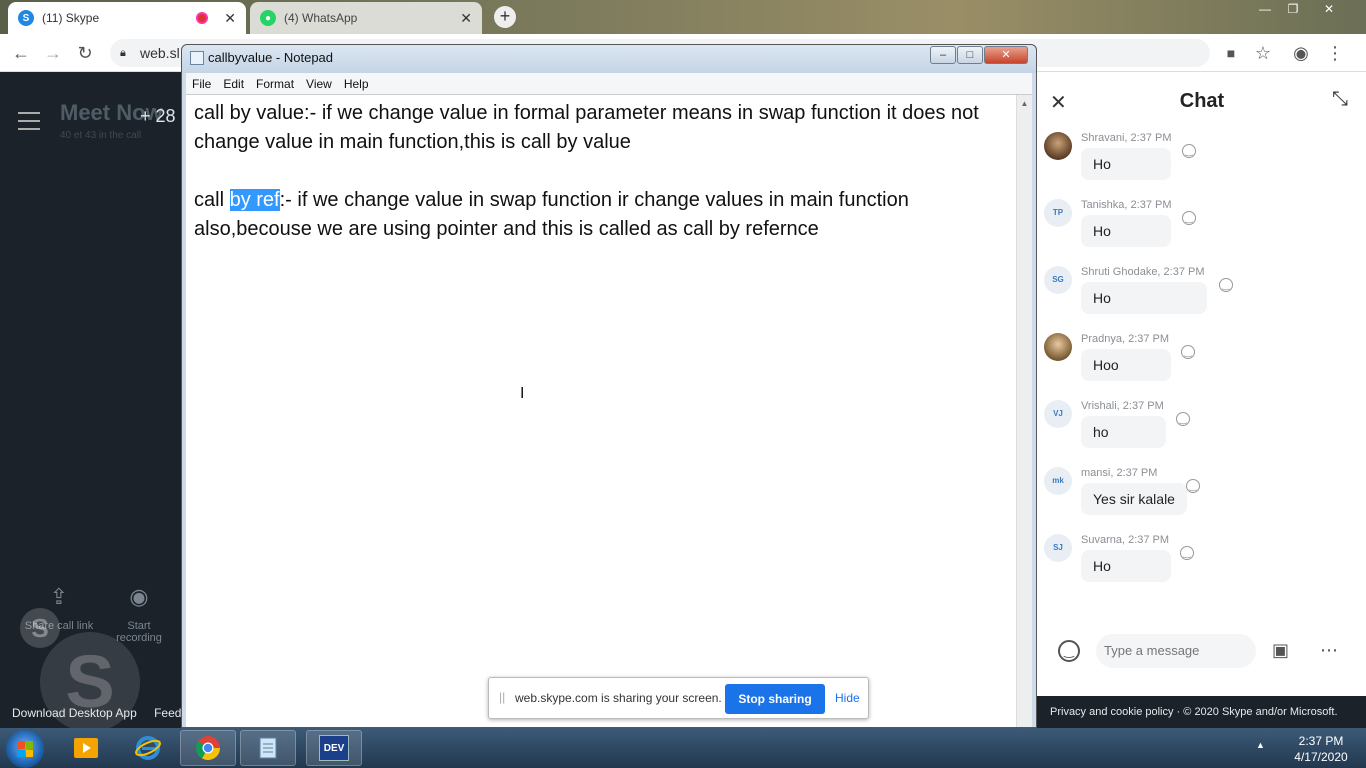 This screenshot has height=768, width=1366. I want to click on hamburger-menu-icon, so click(29, 124).